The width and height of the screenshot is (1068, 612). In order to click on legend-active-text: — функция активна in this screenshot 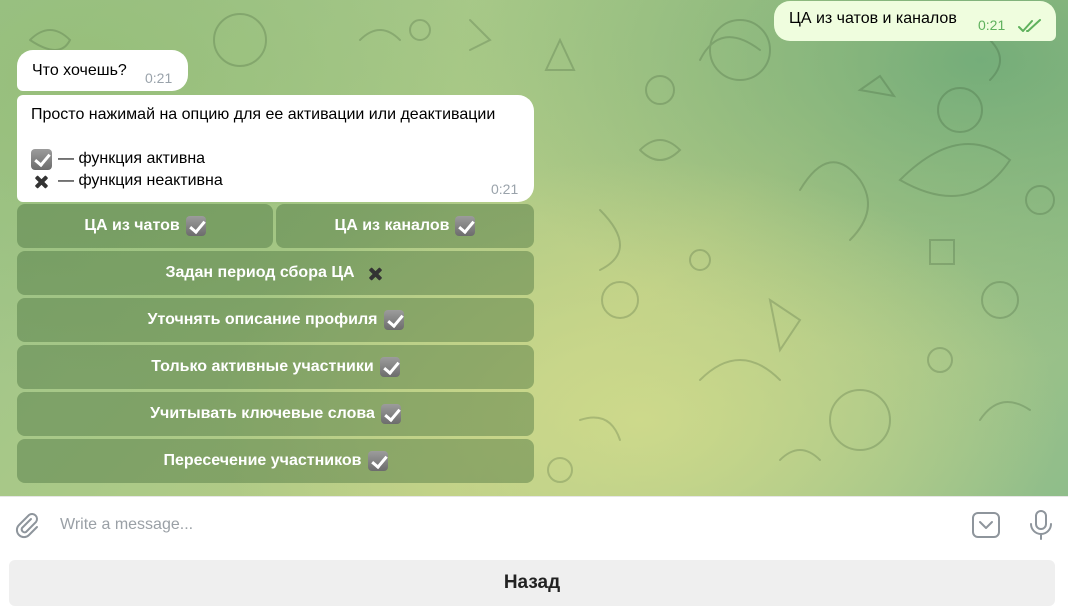, I will do `click(132, 158)`.